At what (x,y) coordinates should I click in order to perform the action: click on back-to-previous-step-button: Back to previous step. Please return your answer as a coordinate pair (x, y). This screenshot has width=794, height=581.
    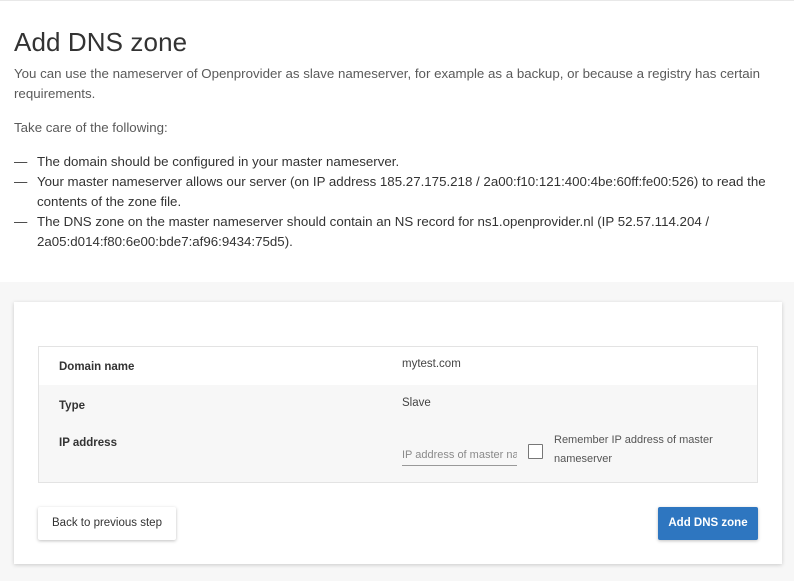
    Looking at the image, I should click on (107, 523).